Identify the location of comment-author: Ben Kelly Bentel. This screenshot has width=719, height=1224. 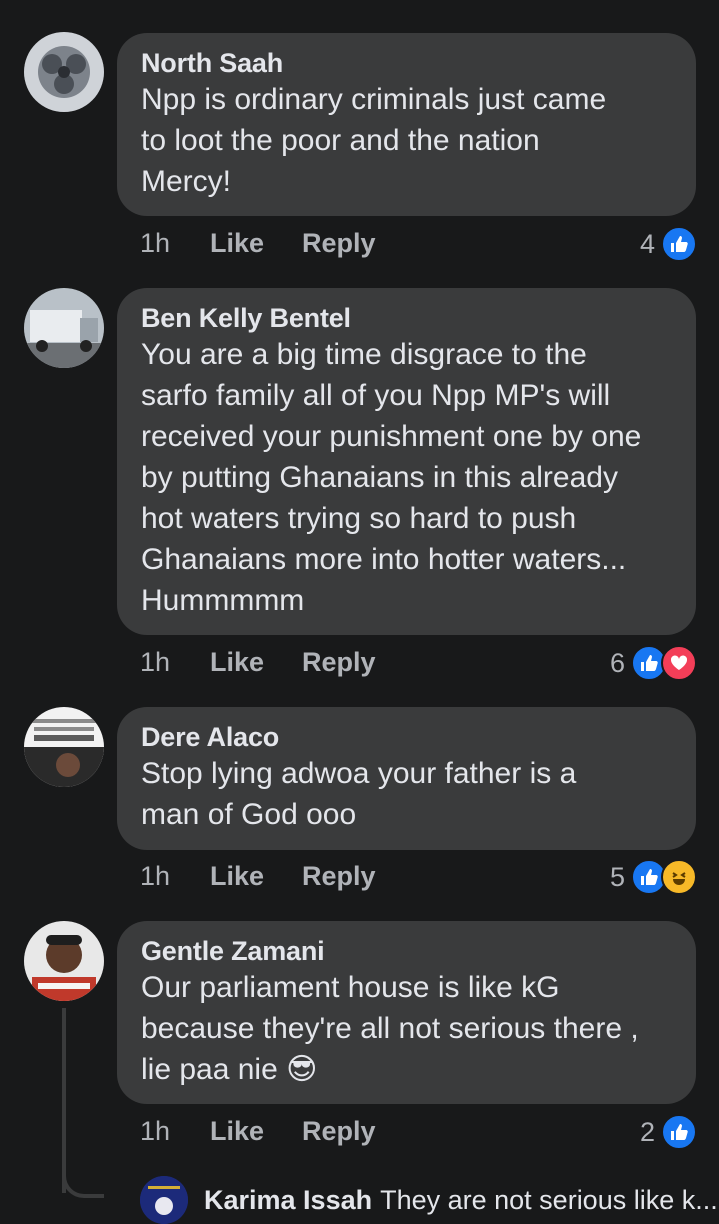
(406, 318).